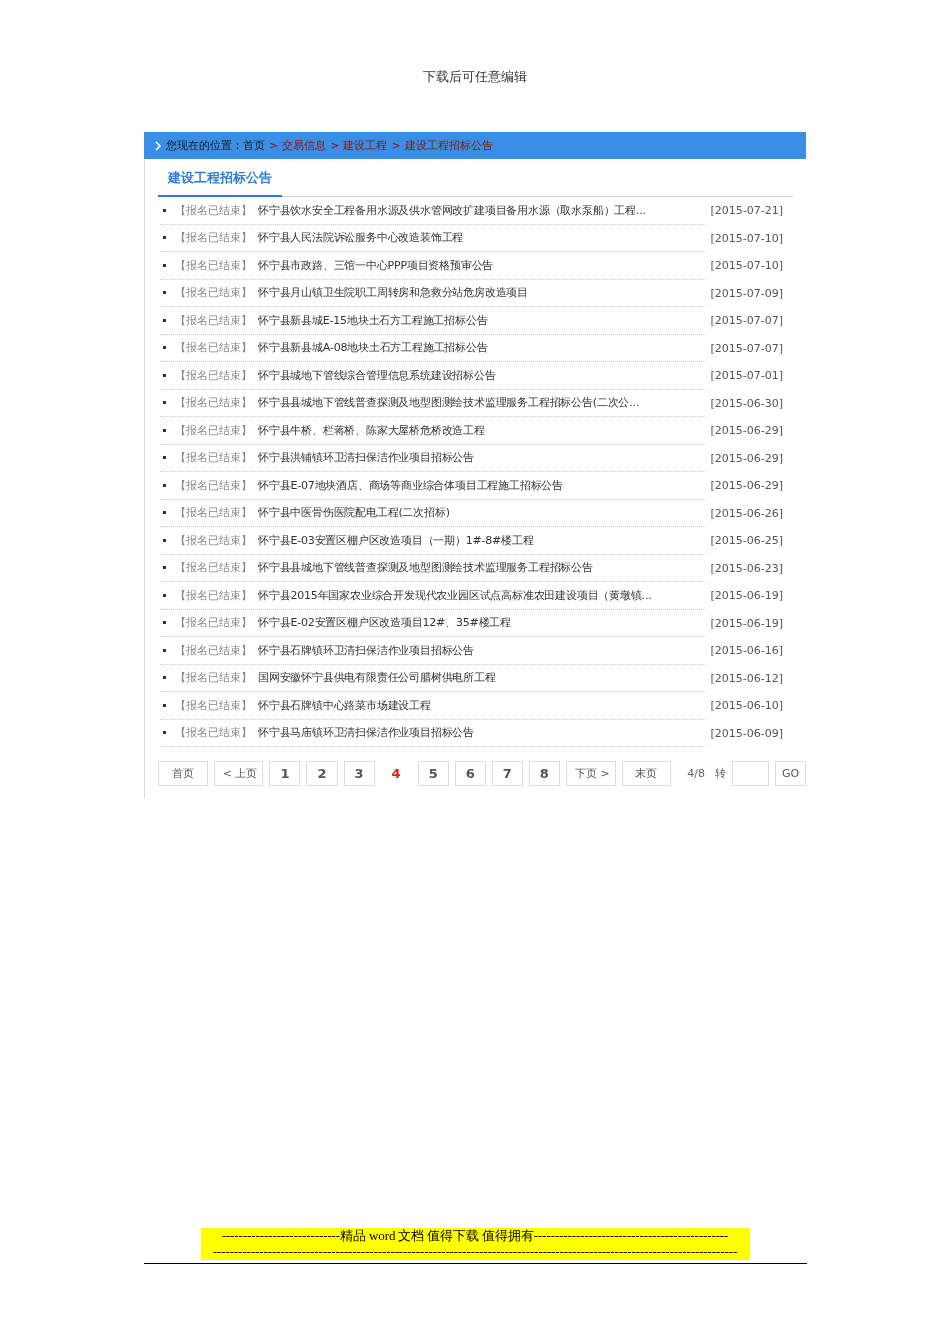  I want to click on page-input-field, so click(750, 773).